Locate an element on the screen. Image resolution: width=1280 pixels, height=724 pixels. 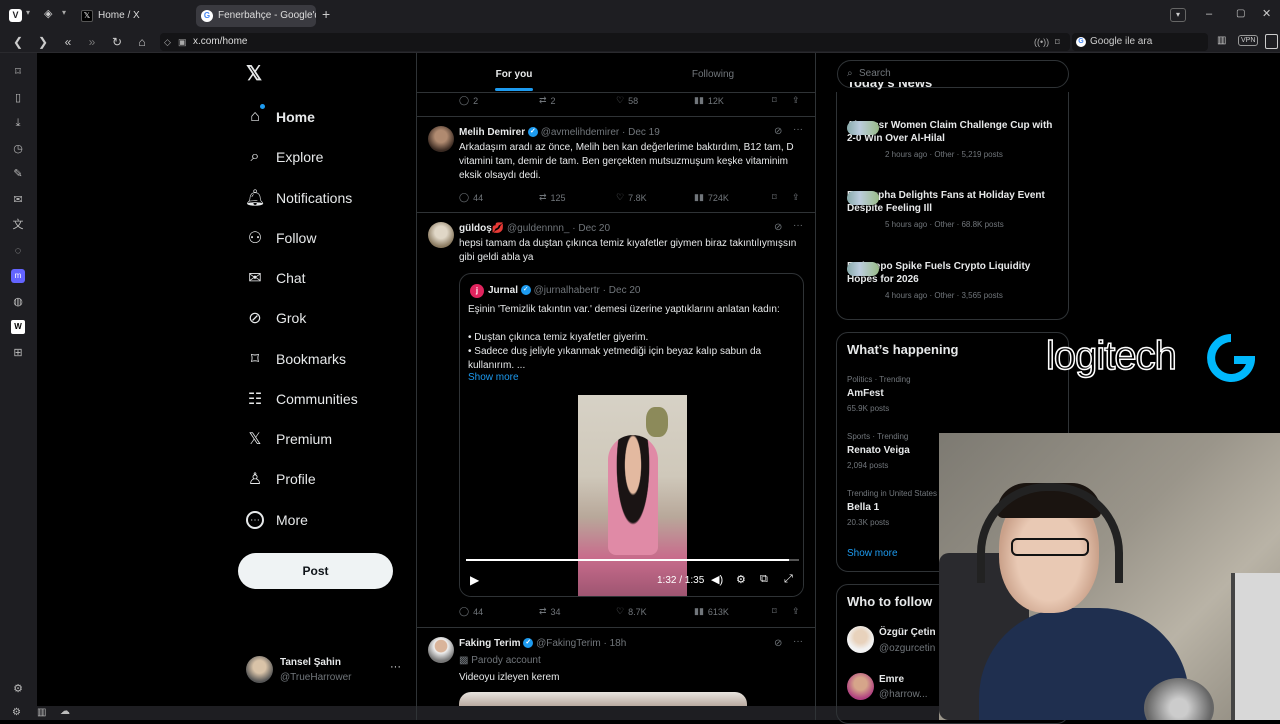
tweet-date: 18h is located at coordinates (618, 643).